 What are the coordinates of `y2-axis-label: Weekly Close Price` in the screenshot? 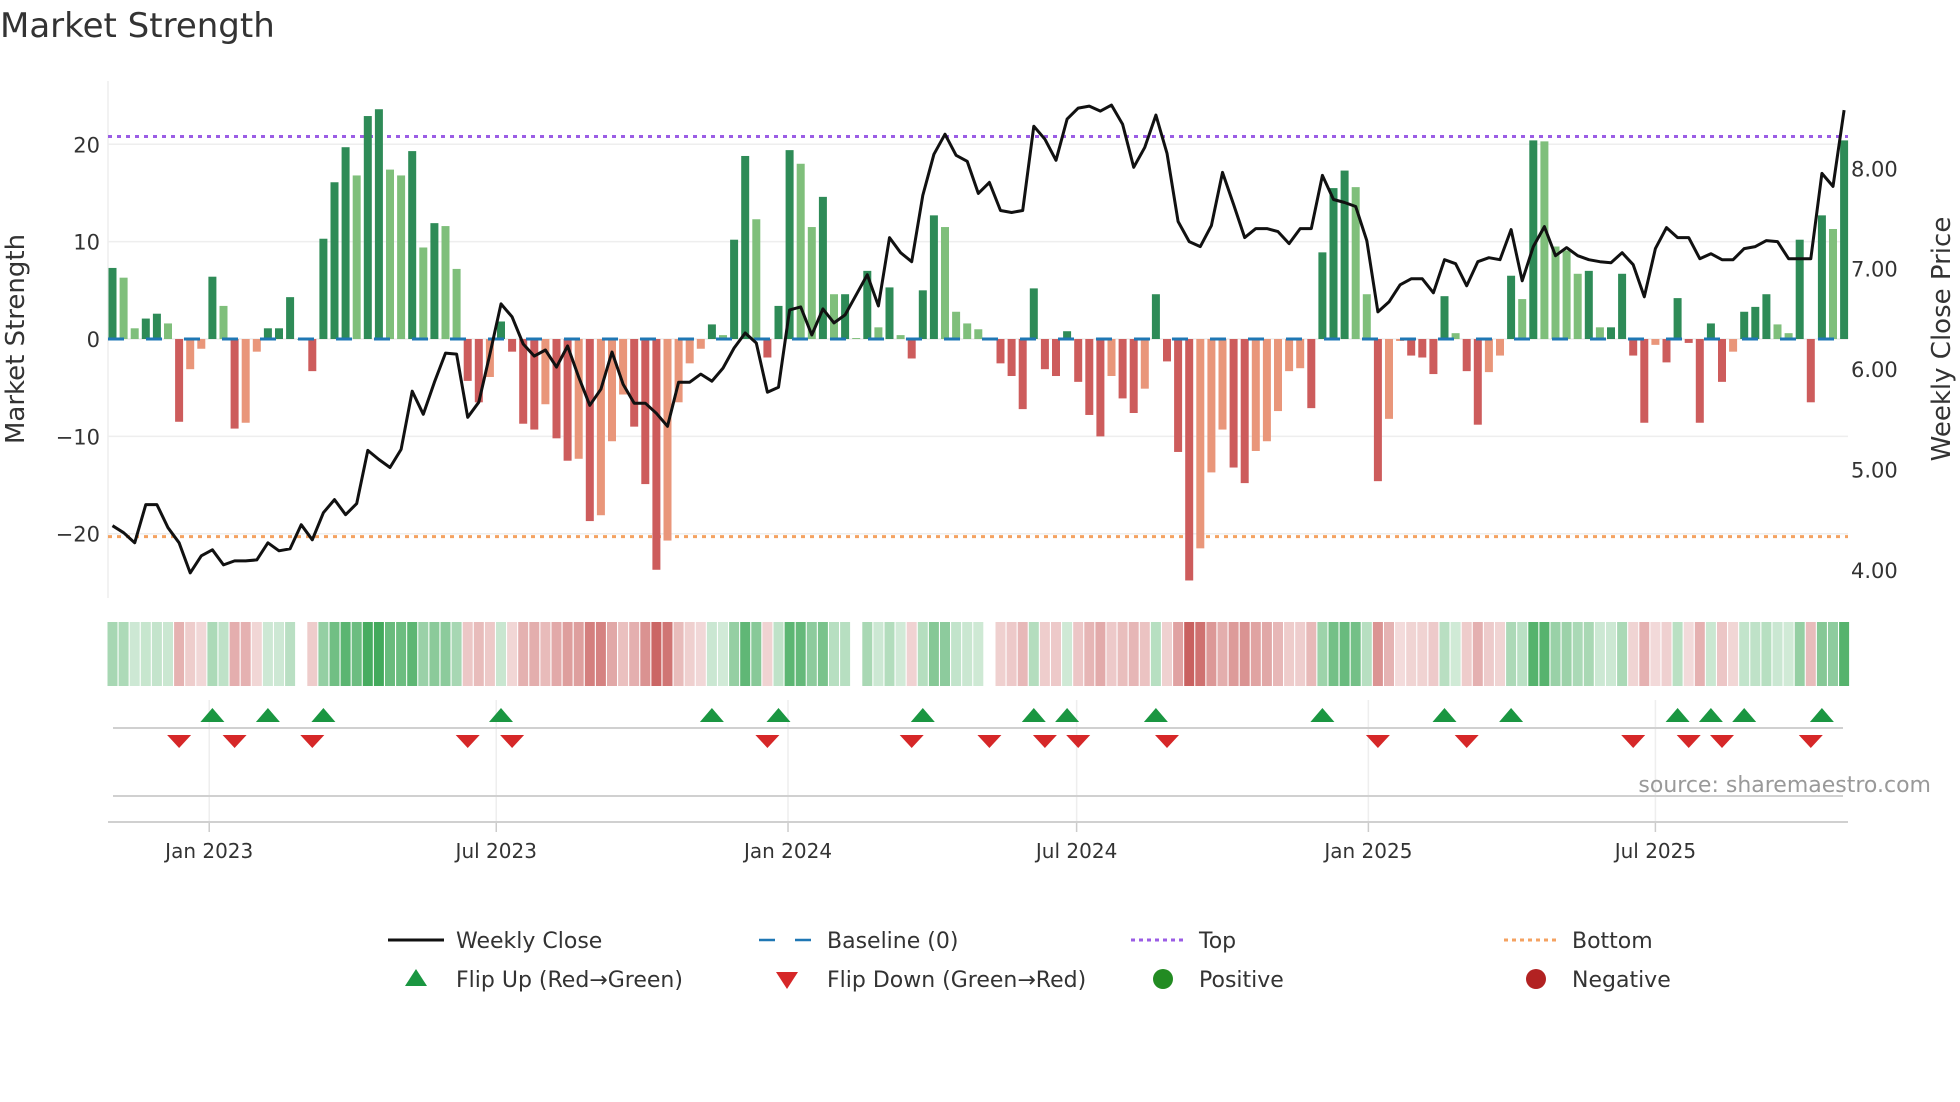 It's located at (1942, 339).